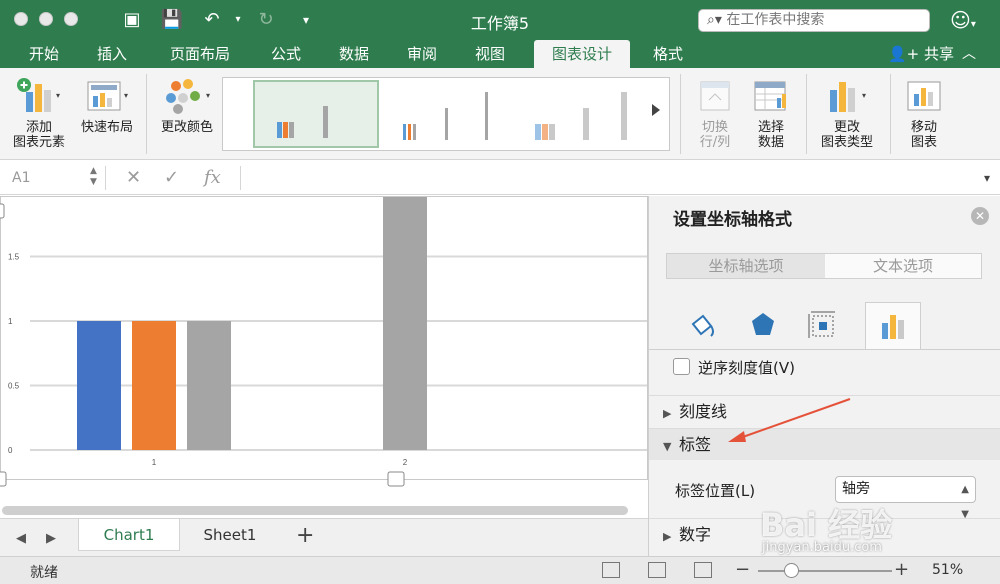 The width and height of the screenshot is (1000, 584). I want to click on horizontal-scrollbar, so click(324, 510).